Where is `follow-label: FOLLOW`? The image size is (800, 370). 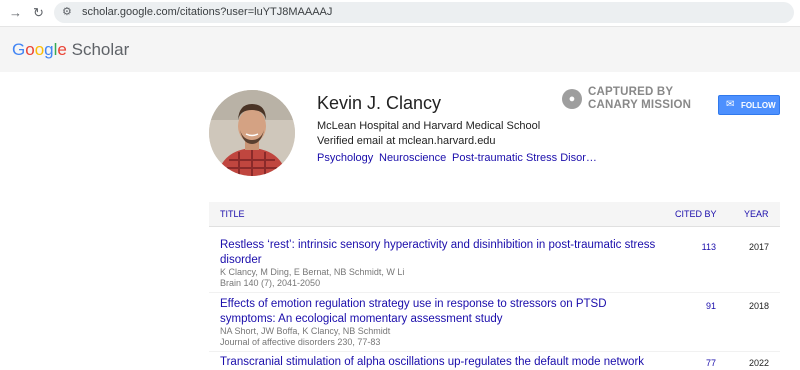 follow-label: FOLLOW is located at coordinates (758, 105).